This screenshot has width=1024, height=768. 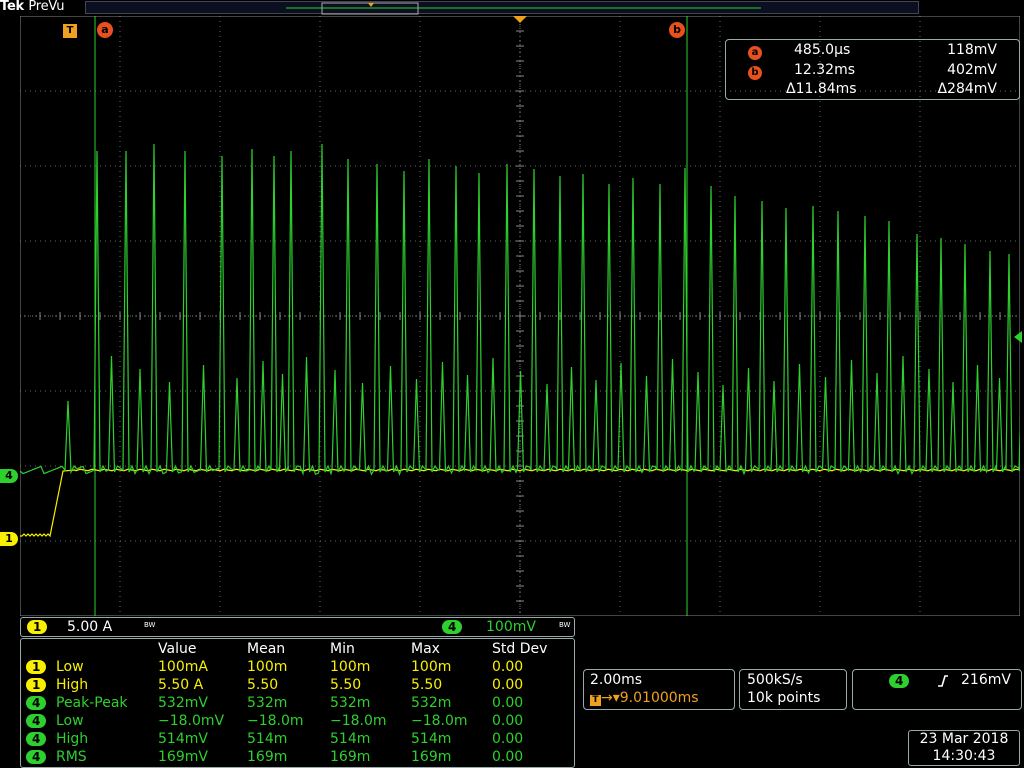 What do you see at coordinates (358, 721) in the screenshot?
I see `meas-cell-min: −18.0m` at bounding box center [358, 721].